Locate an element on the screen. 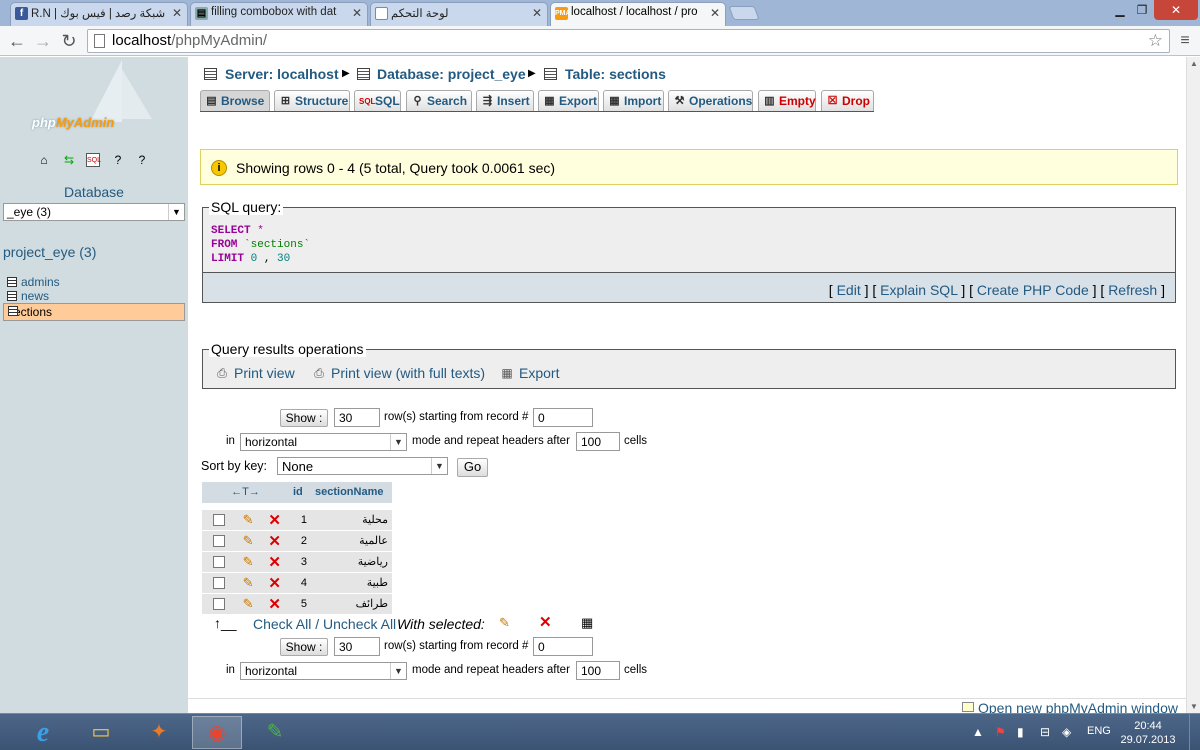  create-php-code-link: Create PHP Code is located at coordinates (1033, 290).